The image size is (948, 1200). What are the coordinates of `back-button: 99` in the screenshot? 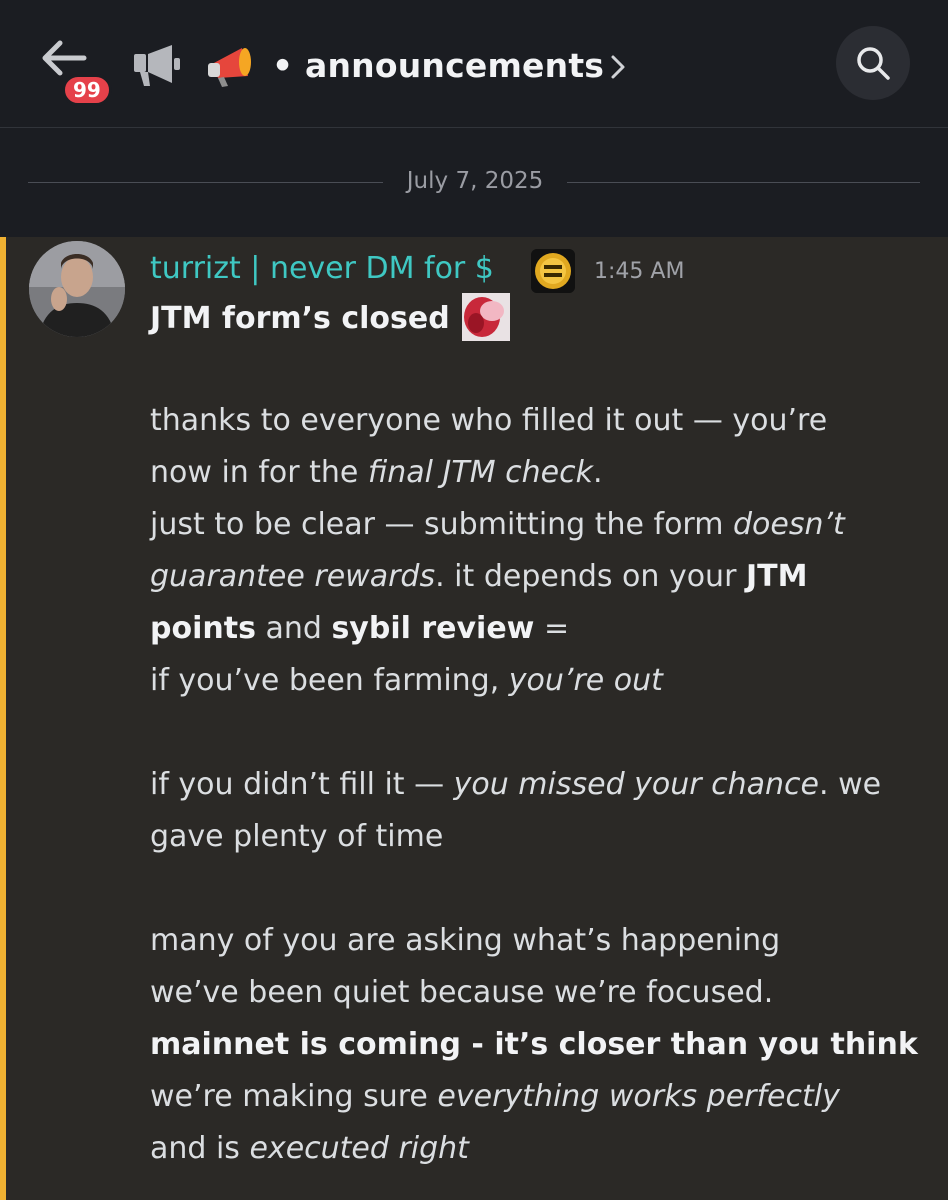 It's located at (78, 73).